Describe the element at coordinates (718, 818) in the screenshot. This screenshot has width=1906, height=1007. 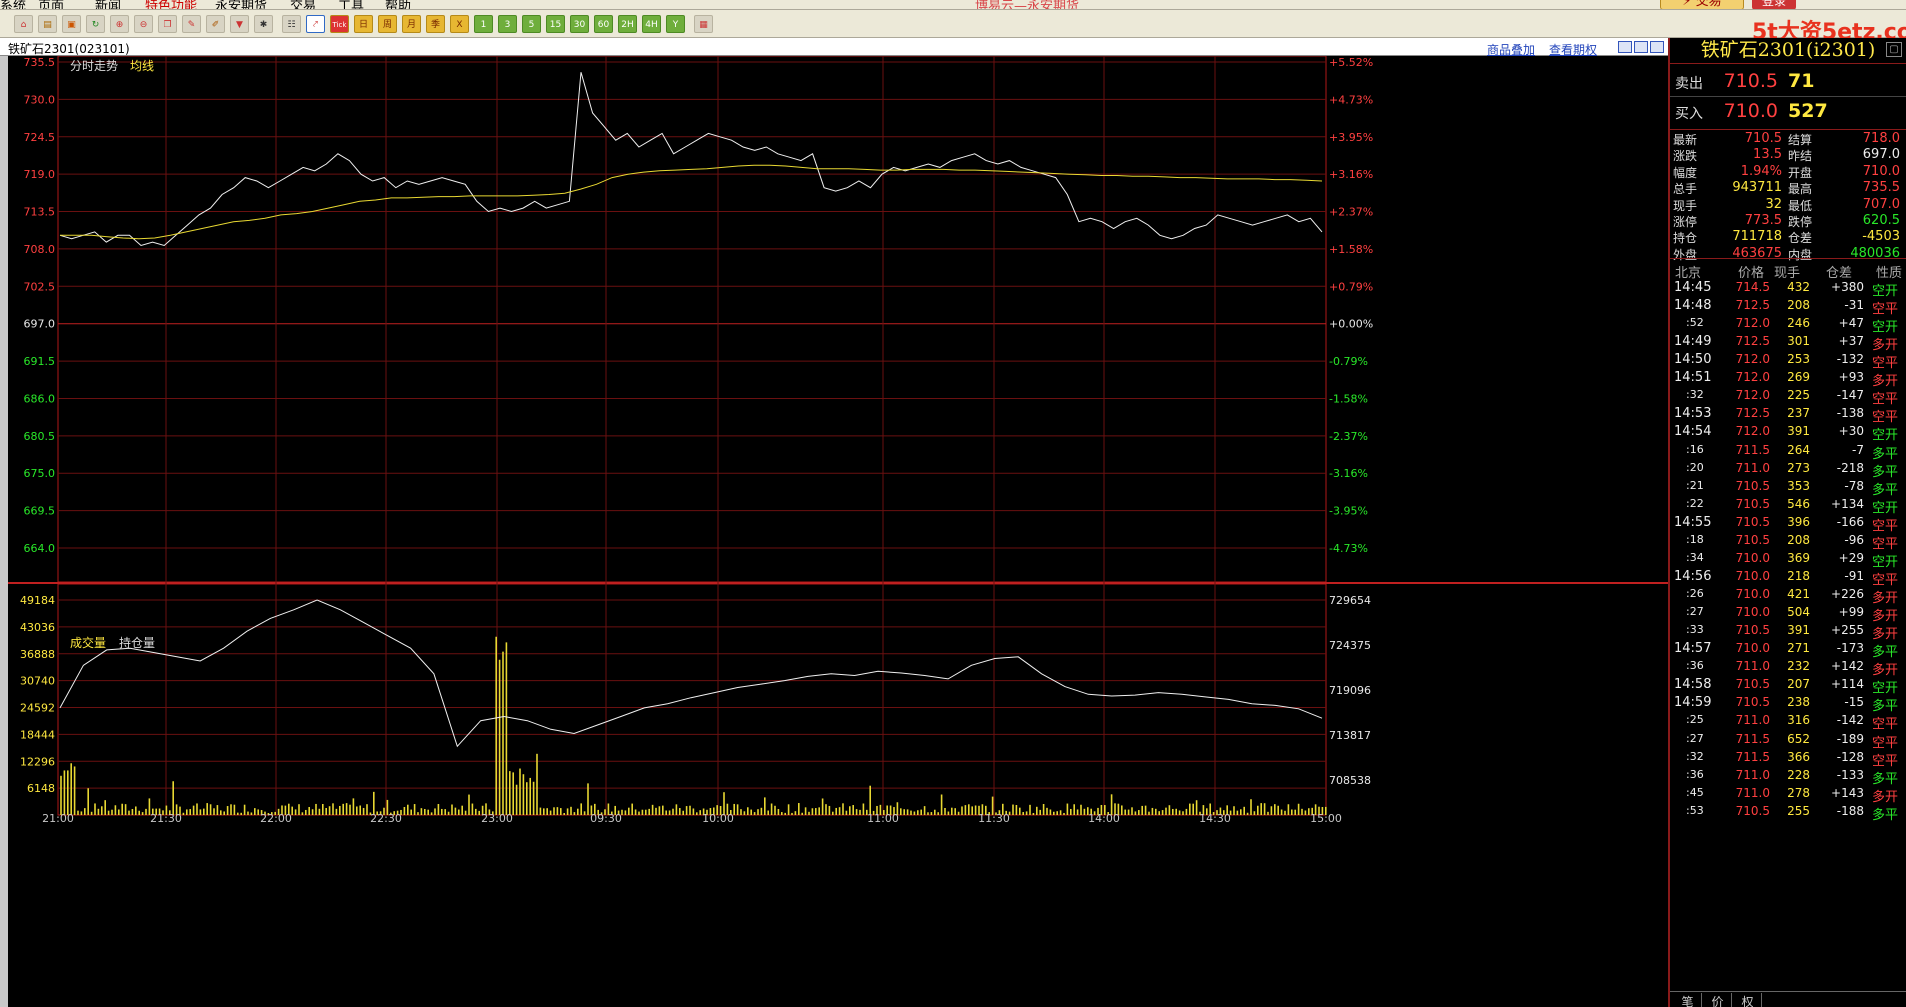
I see `time-tick-label: 10:00` at that location.